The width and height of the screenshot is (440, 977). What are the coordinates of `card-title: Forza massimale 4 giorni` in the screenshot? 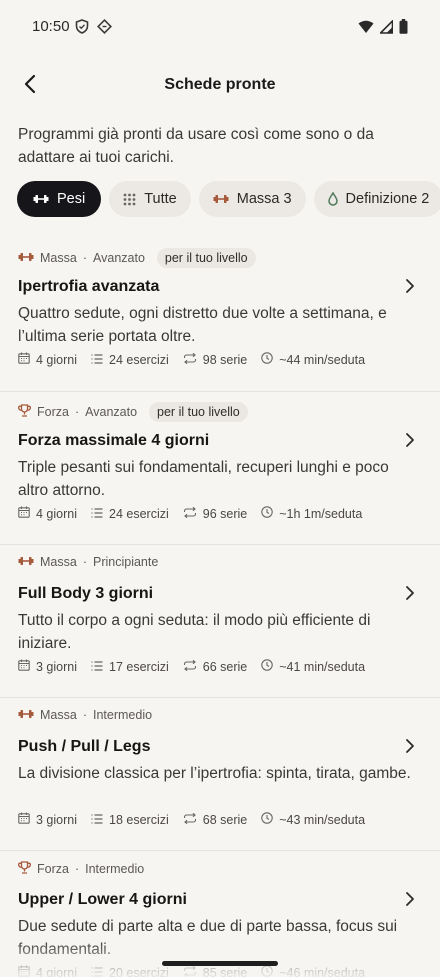 It's located at (114, 440).